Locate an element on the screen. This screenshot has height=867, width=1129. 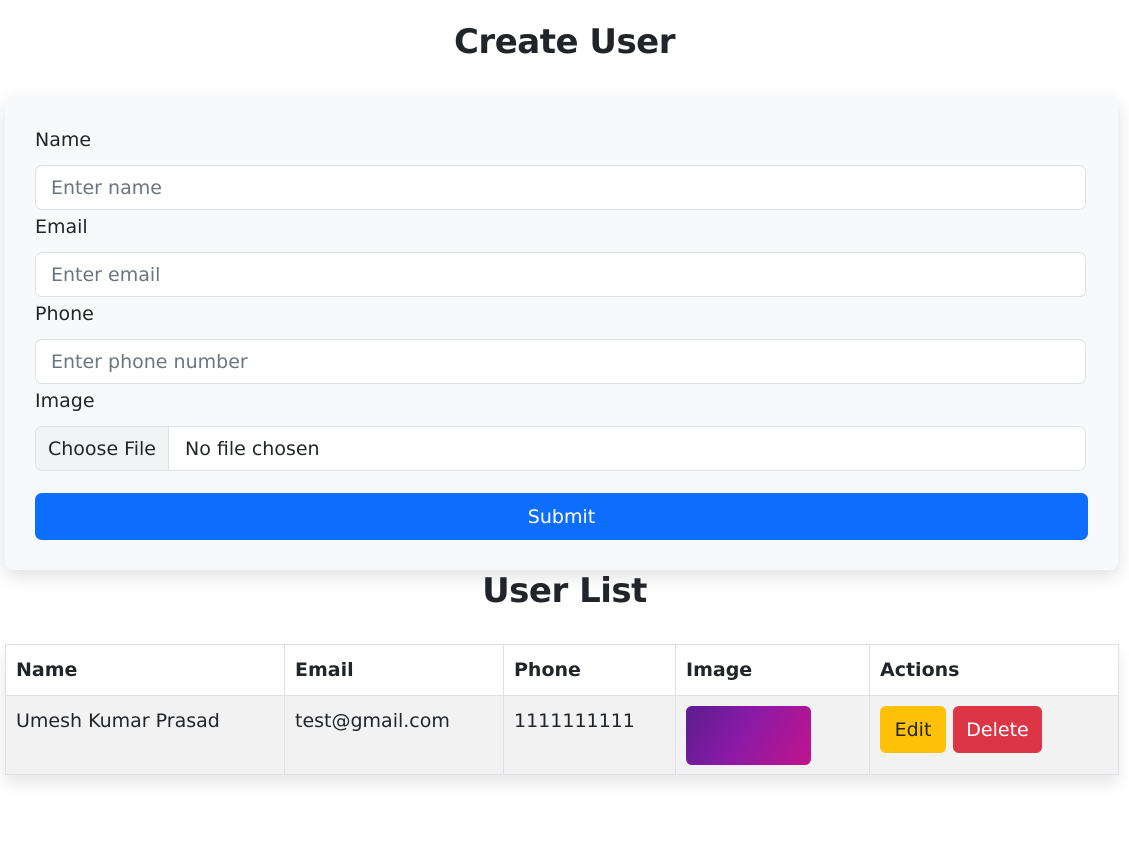
column-header-email: Email is located at coordinates (394, 670).